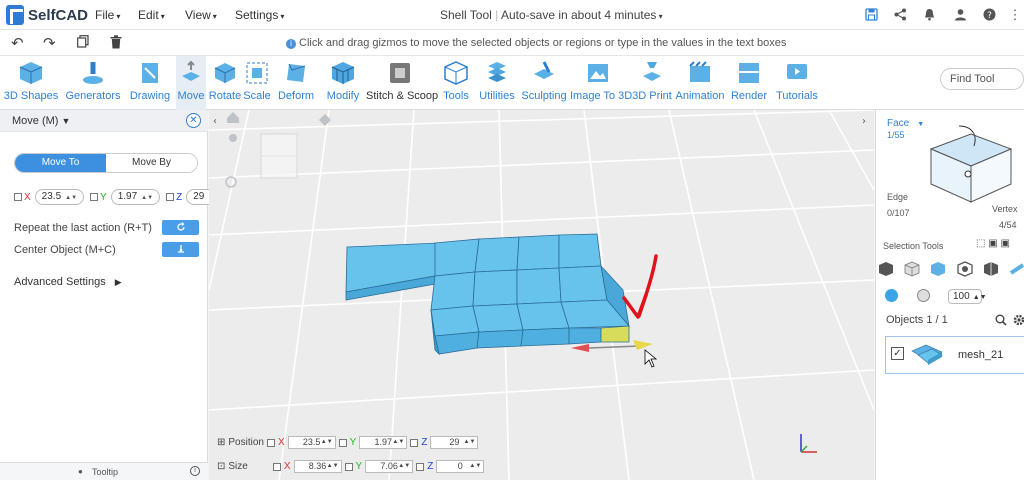 Image resolution: width=1024 pixels, height=480 pixels. Describe the element at coordinates (191, 83) in the screenshot. I see `tool-move: Move` at that location.